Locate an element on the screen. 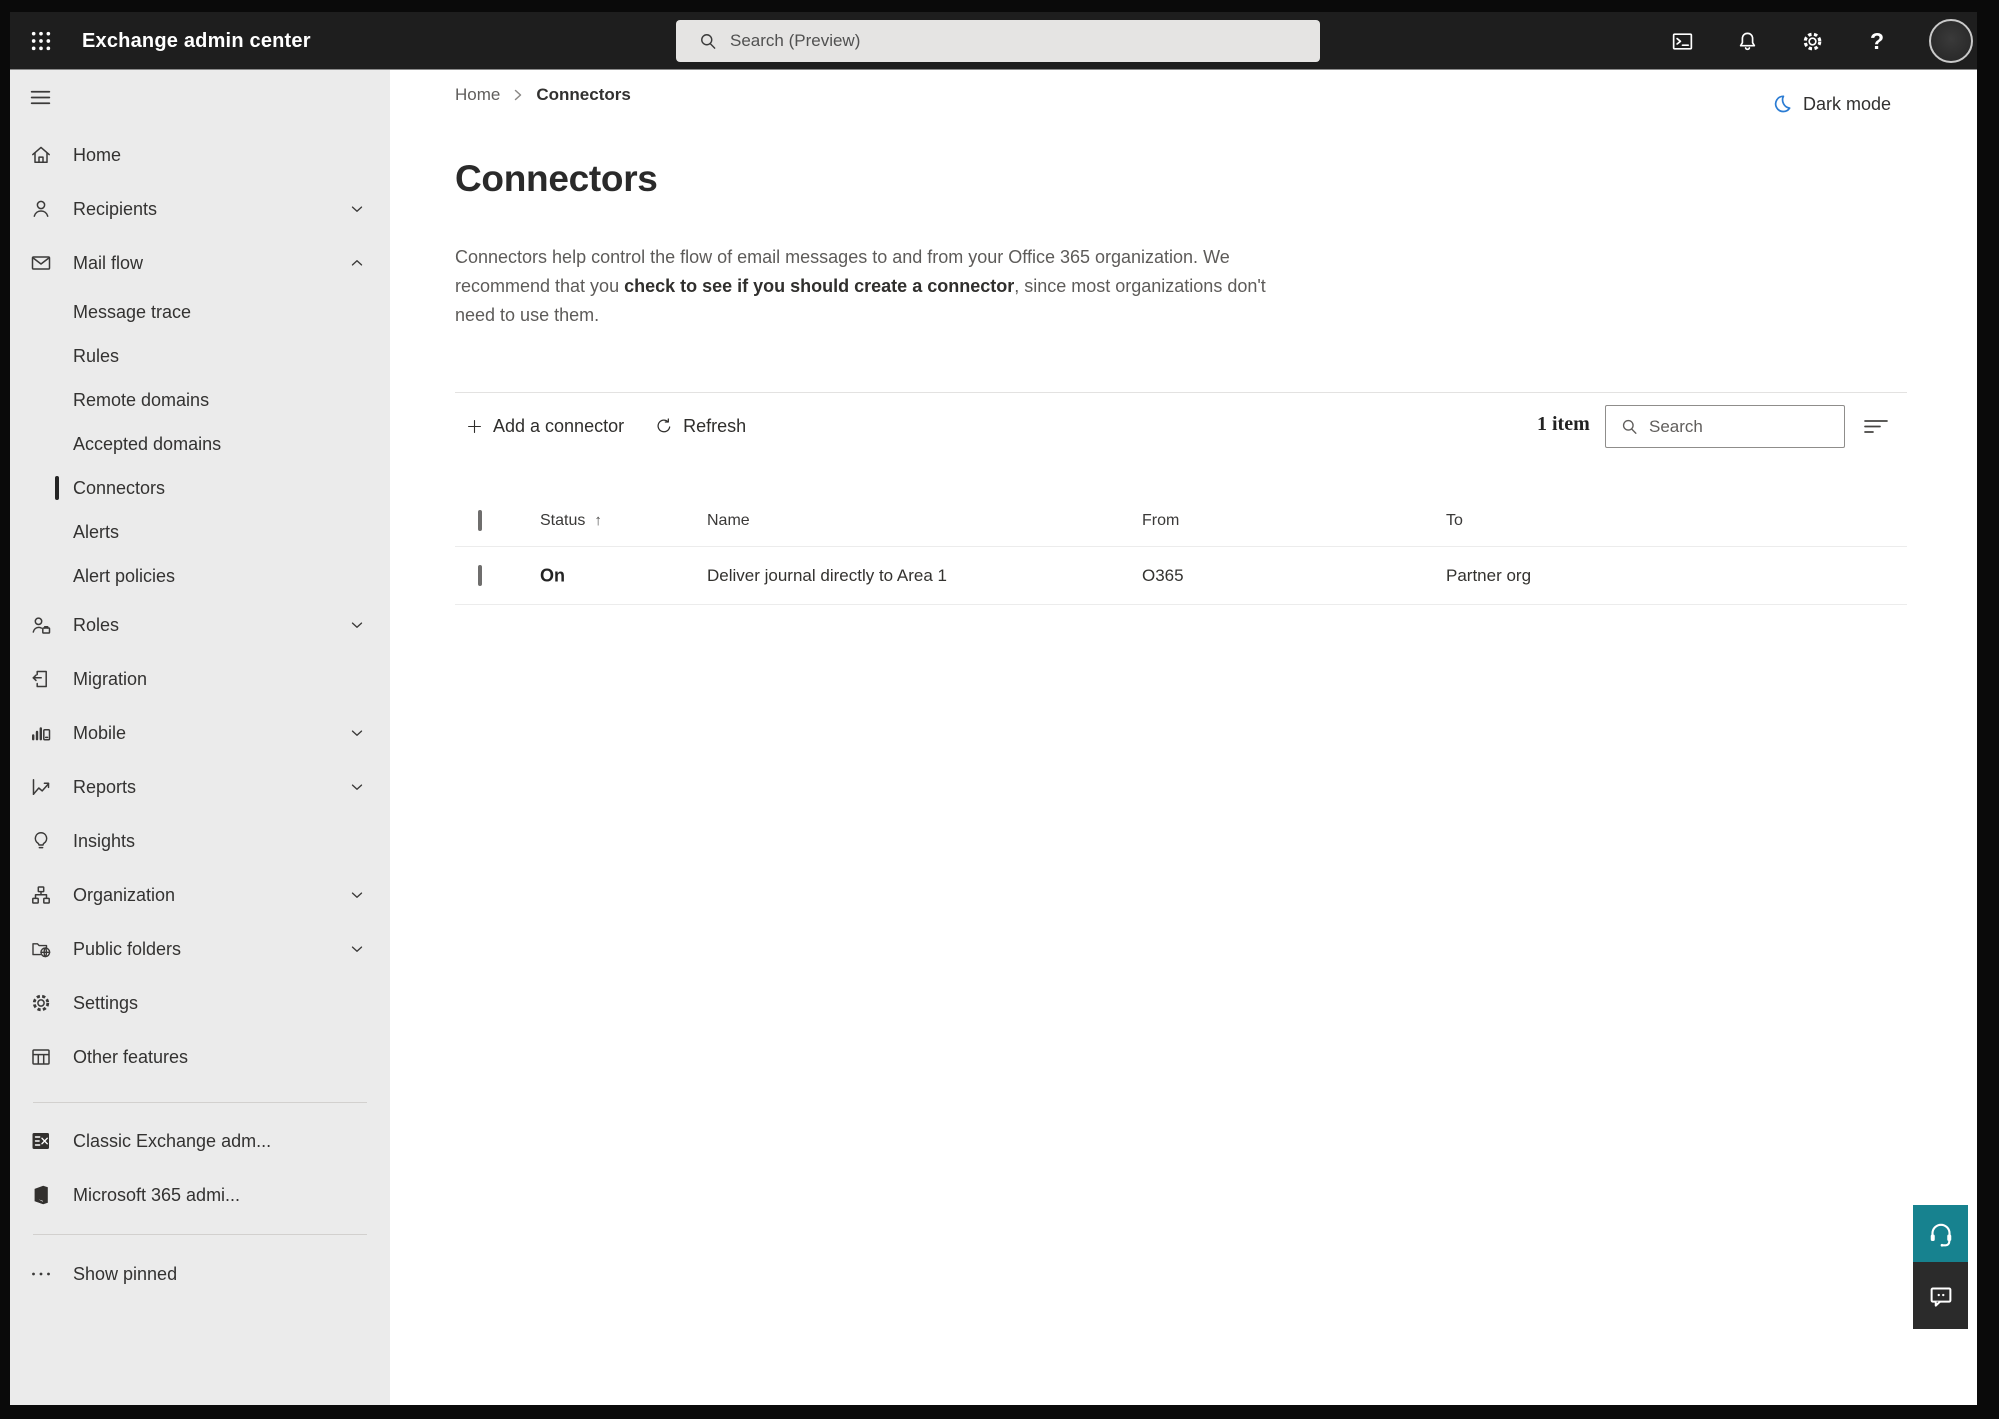  sidebar-item-mobile: Mobile is located at coordinates (200, 733).